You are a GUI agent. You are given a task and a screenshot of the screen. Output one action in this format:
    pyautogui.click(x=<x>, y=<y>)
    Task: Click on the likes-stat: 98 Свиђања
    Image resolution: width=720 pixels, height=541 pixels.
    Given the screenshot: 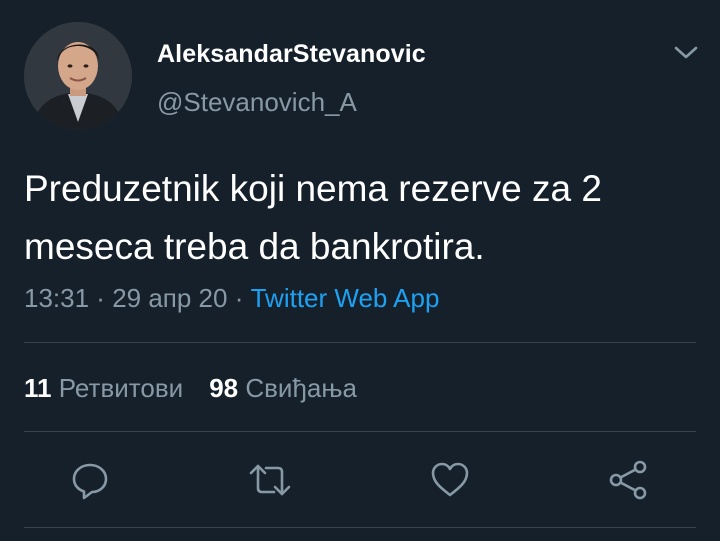 What is the action you would take?
    pyautogui.click(x=283, y=388)
    